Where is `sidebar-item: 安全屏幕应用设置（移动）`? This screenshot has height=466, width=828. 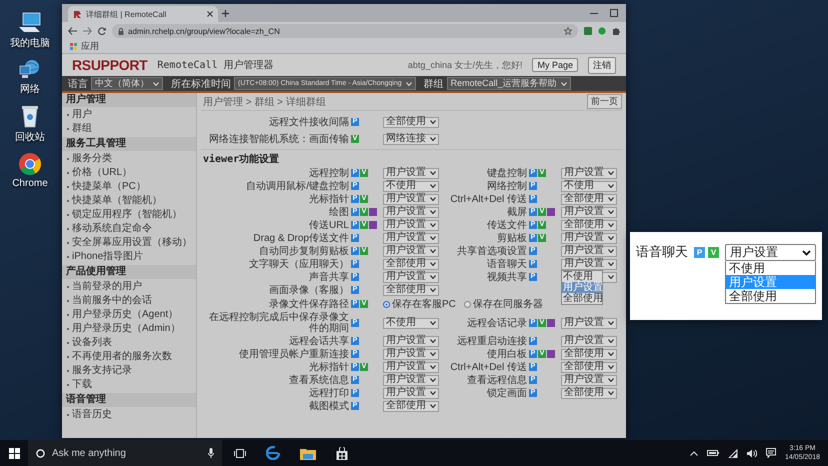 sidebar-item: 安全屏幕应用设置（移动） is located at coordinates (132, 243).